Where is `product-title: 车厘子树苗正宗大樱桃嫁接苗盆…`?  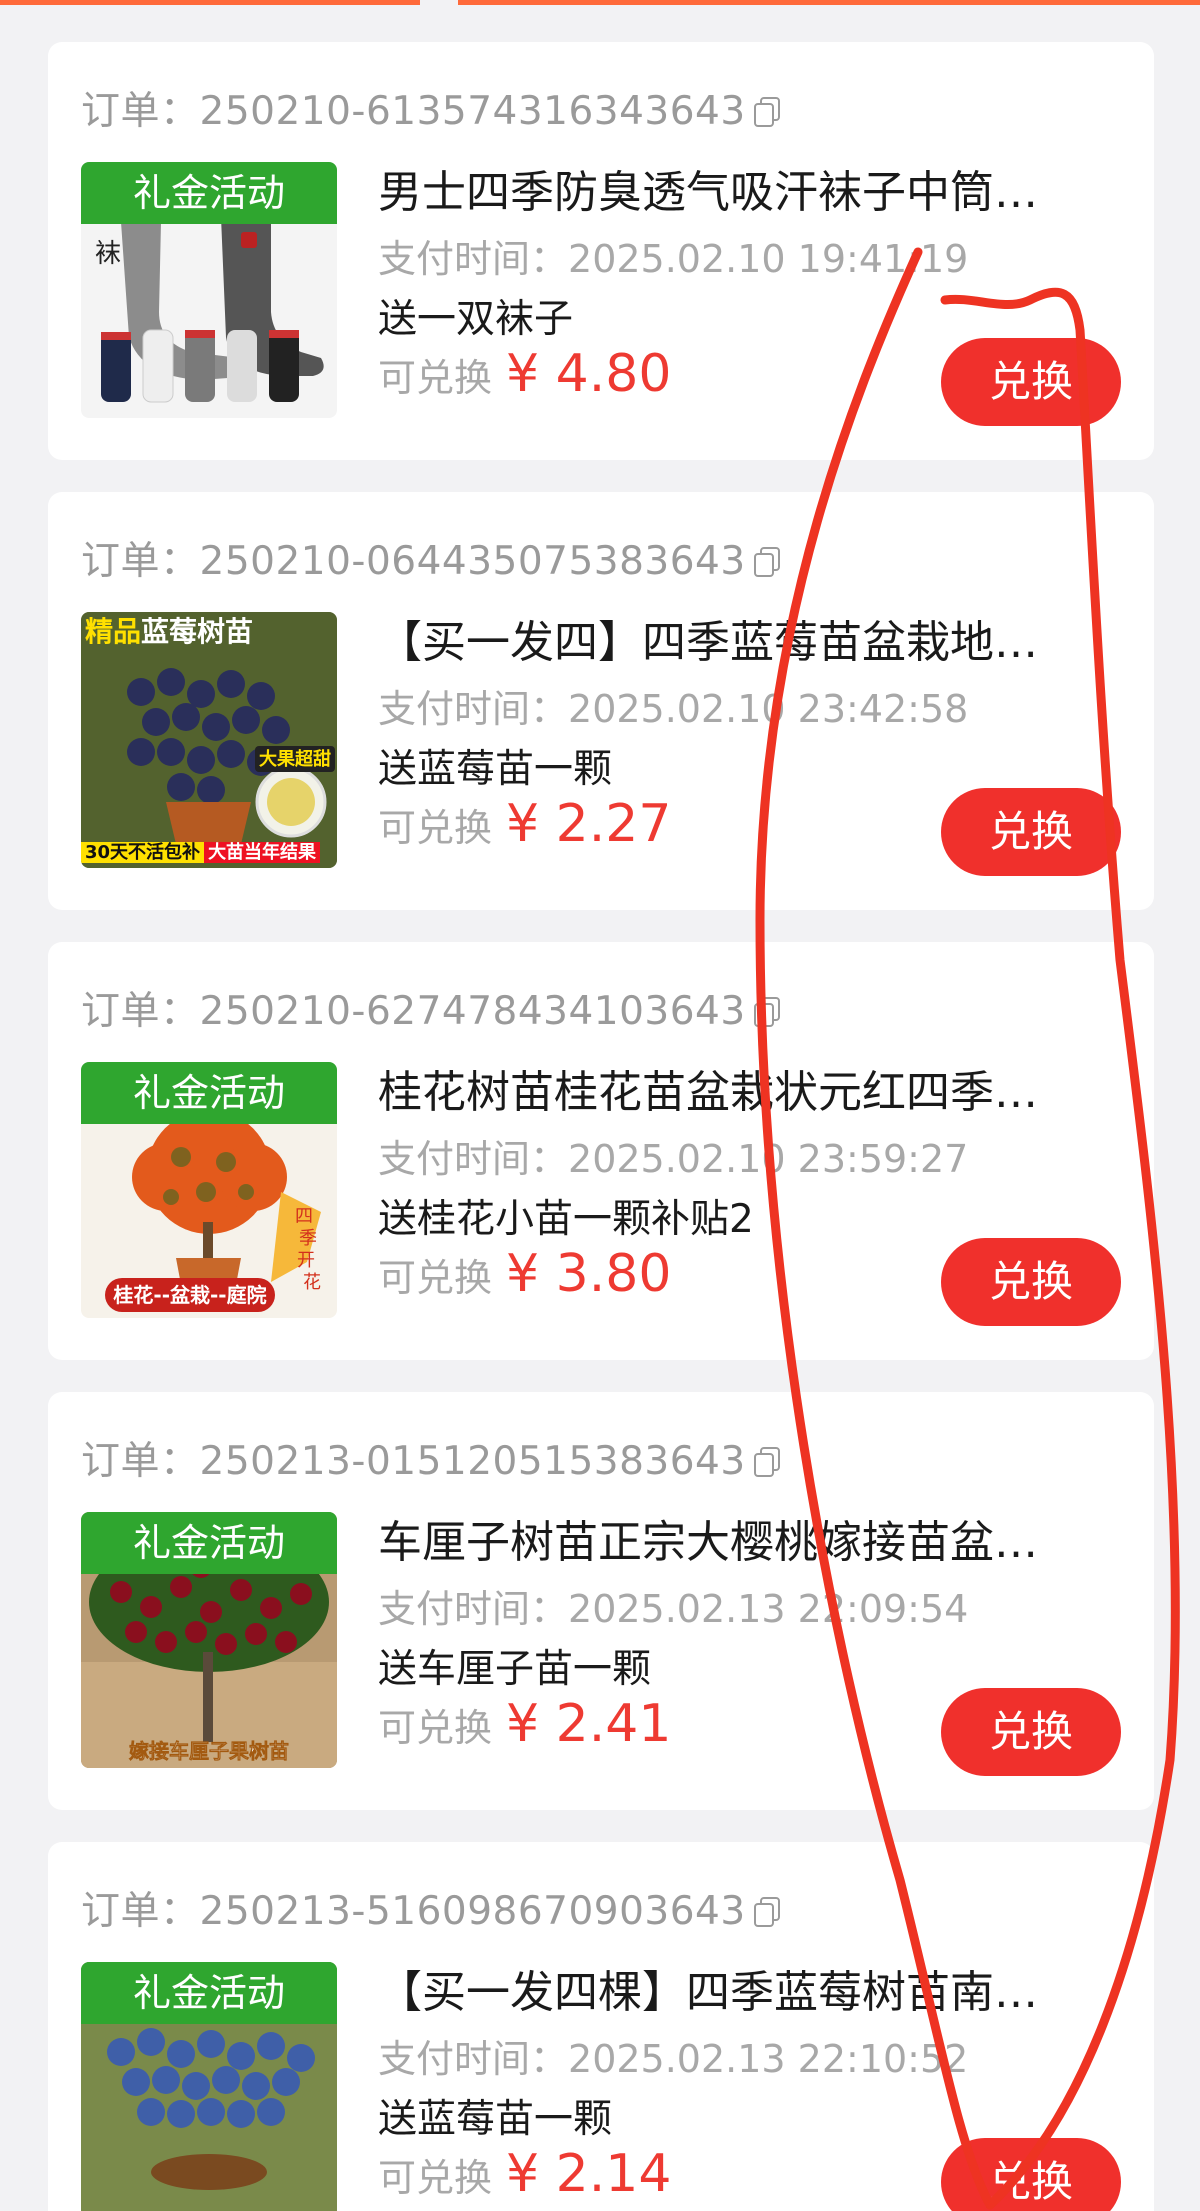
product-title: 车厘子树苗正宗大樱桃嫁接苗盆… is located at coordinates (763, 1538).